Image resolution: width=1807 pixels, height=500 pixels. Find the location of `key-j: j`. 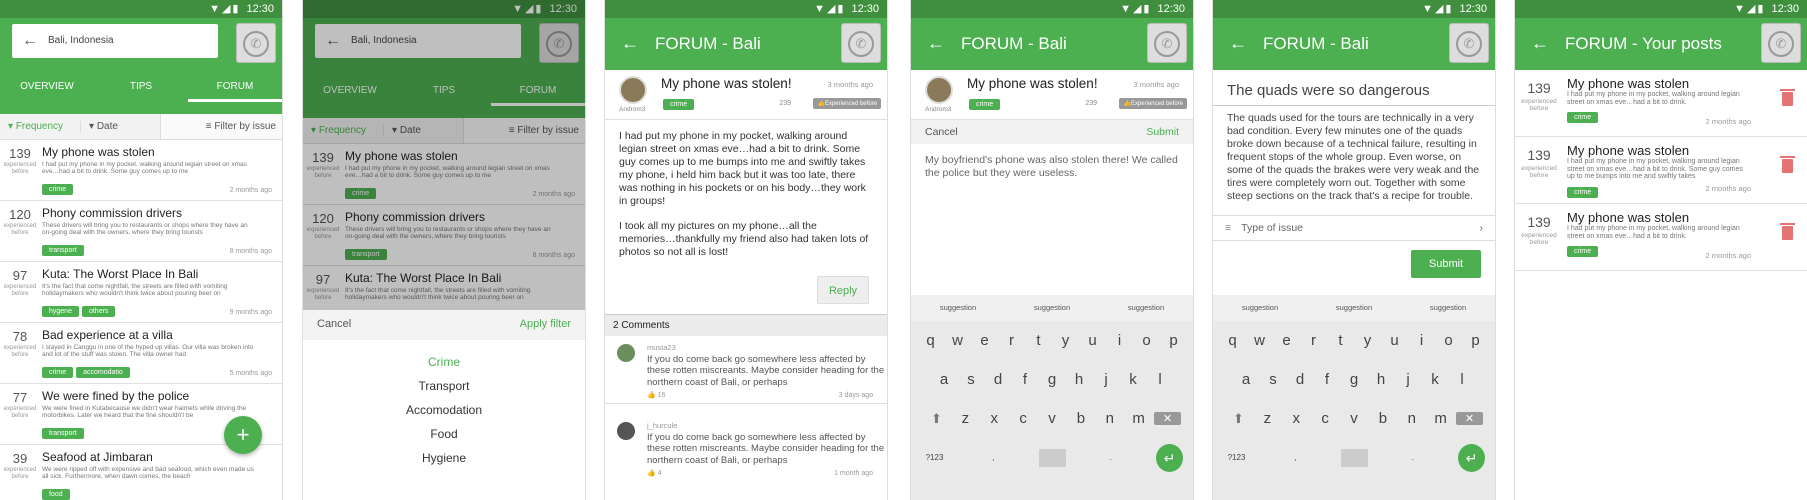

key-j: j is located at coordinates (1408, 379).